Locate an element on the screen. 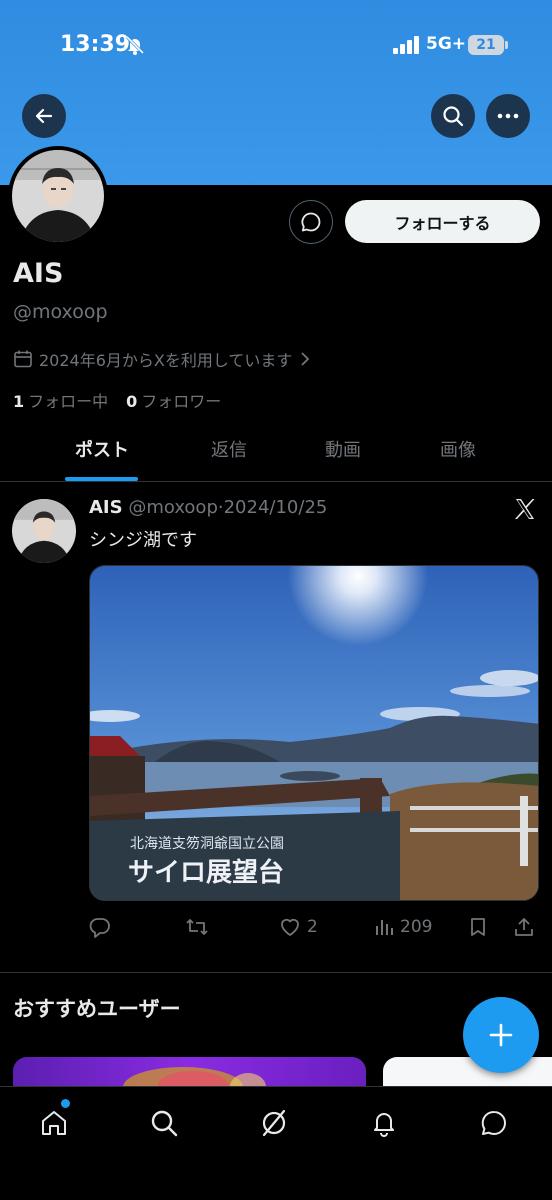  follow-stats: 1 フォロー中 0 フォロワー is located at coordinates (117, 400).